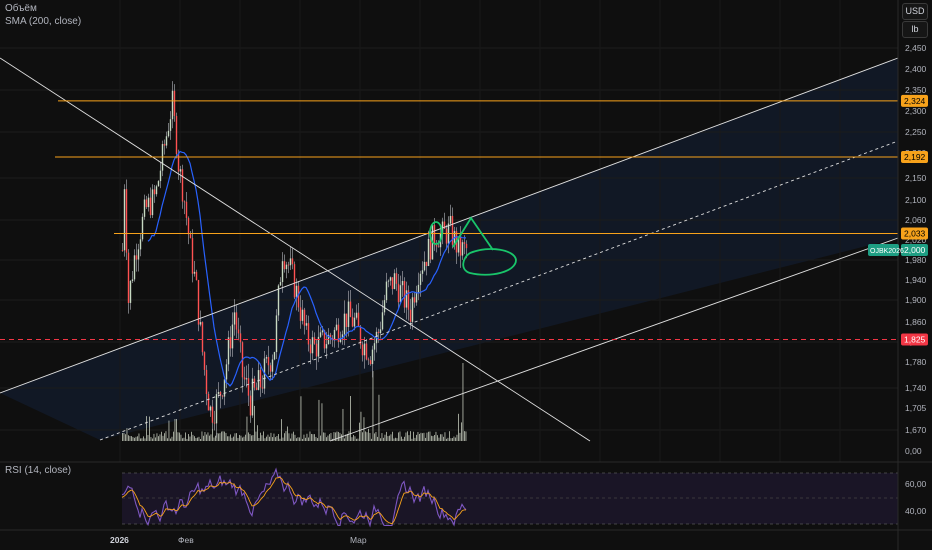  I want to click on price-tick-label: 2,300, so click(916, 111).